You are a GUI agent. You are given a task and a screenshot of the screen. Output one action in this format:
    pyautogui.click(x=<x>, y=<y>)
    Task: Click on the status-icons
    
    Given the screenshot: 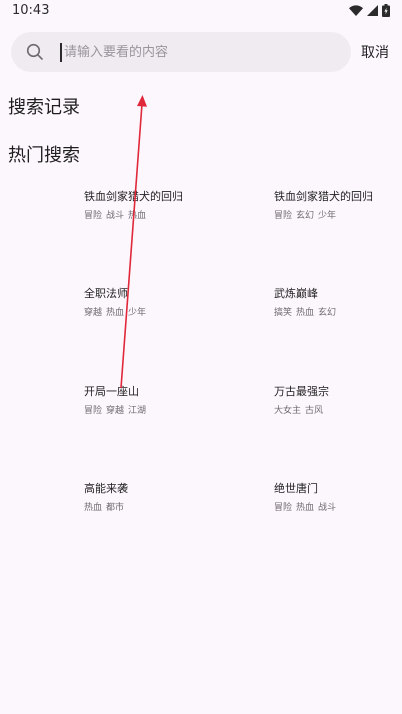 What is the action you would take?
    pyautogui.click(x=369, y=10)
    